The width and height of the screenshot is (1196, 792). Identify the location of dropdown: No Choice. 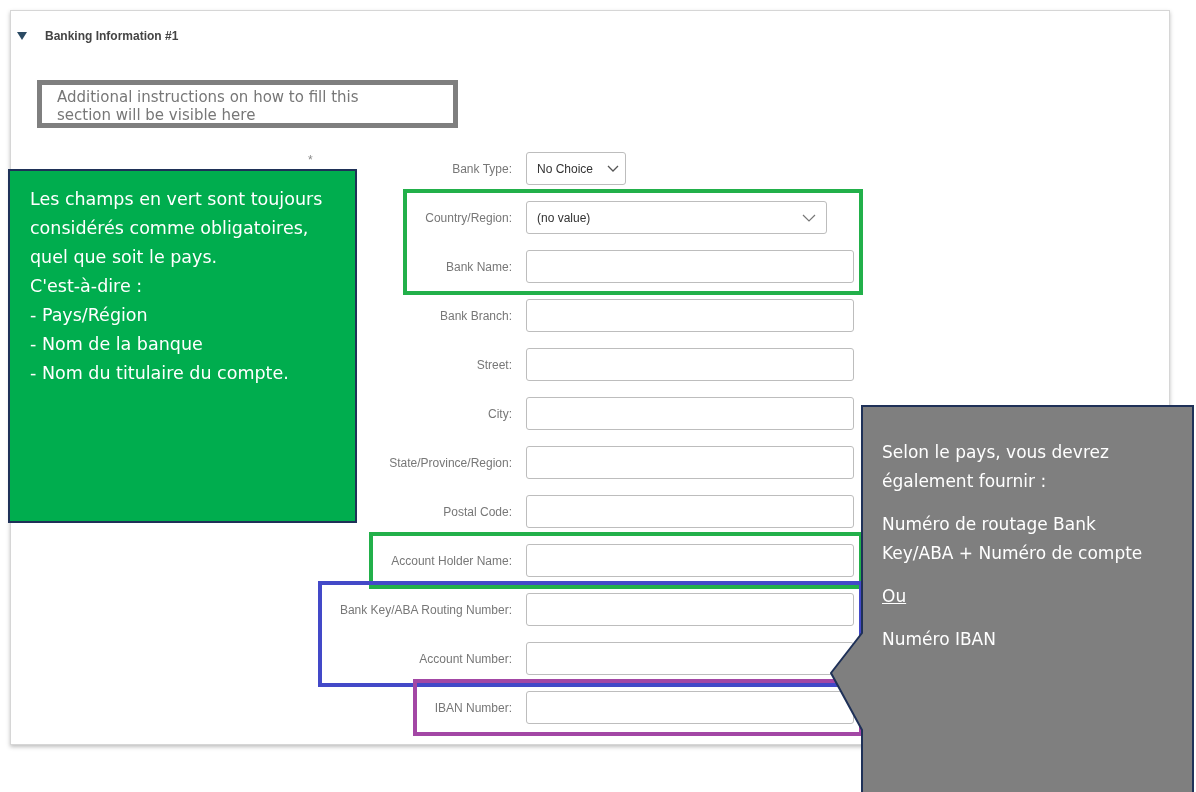
(576, 168).